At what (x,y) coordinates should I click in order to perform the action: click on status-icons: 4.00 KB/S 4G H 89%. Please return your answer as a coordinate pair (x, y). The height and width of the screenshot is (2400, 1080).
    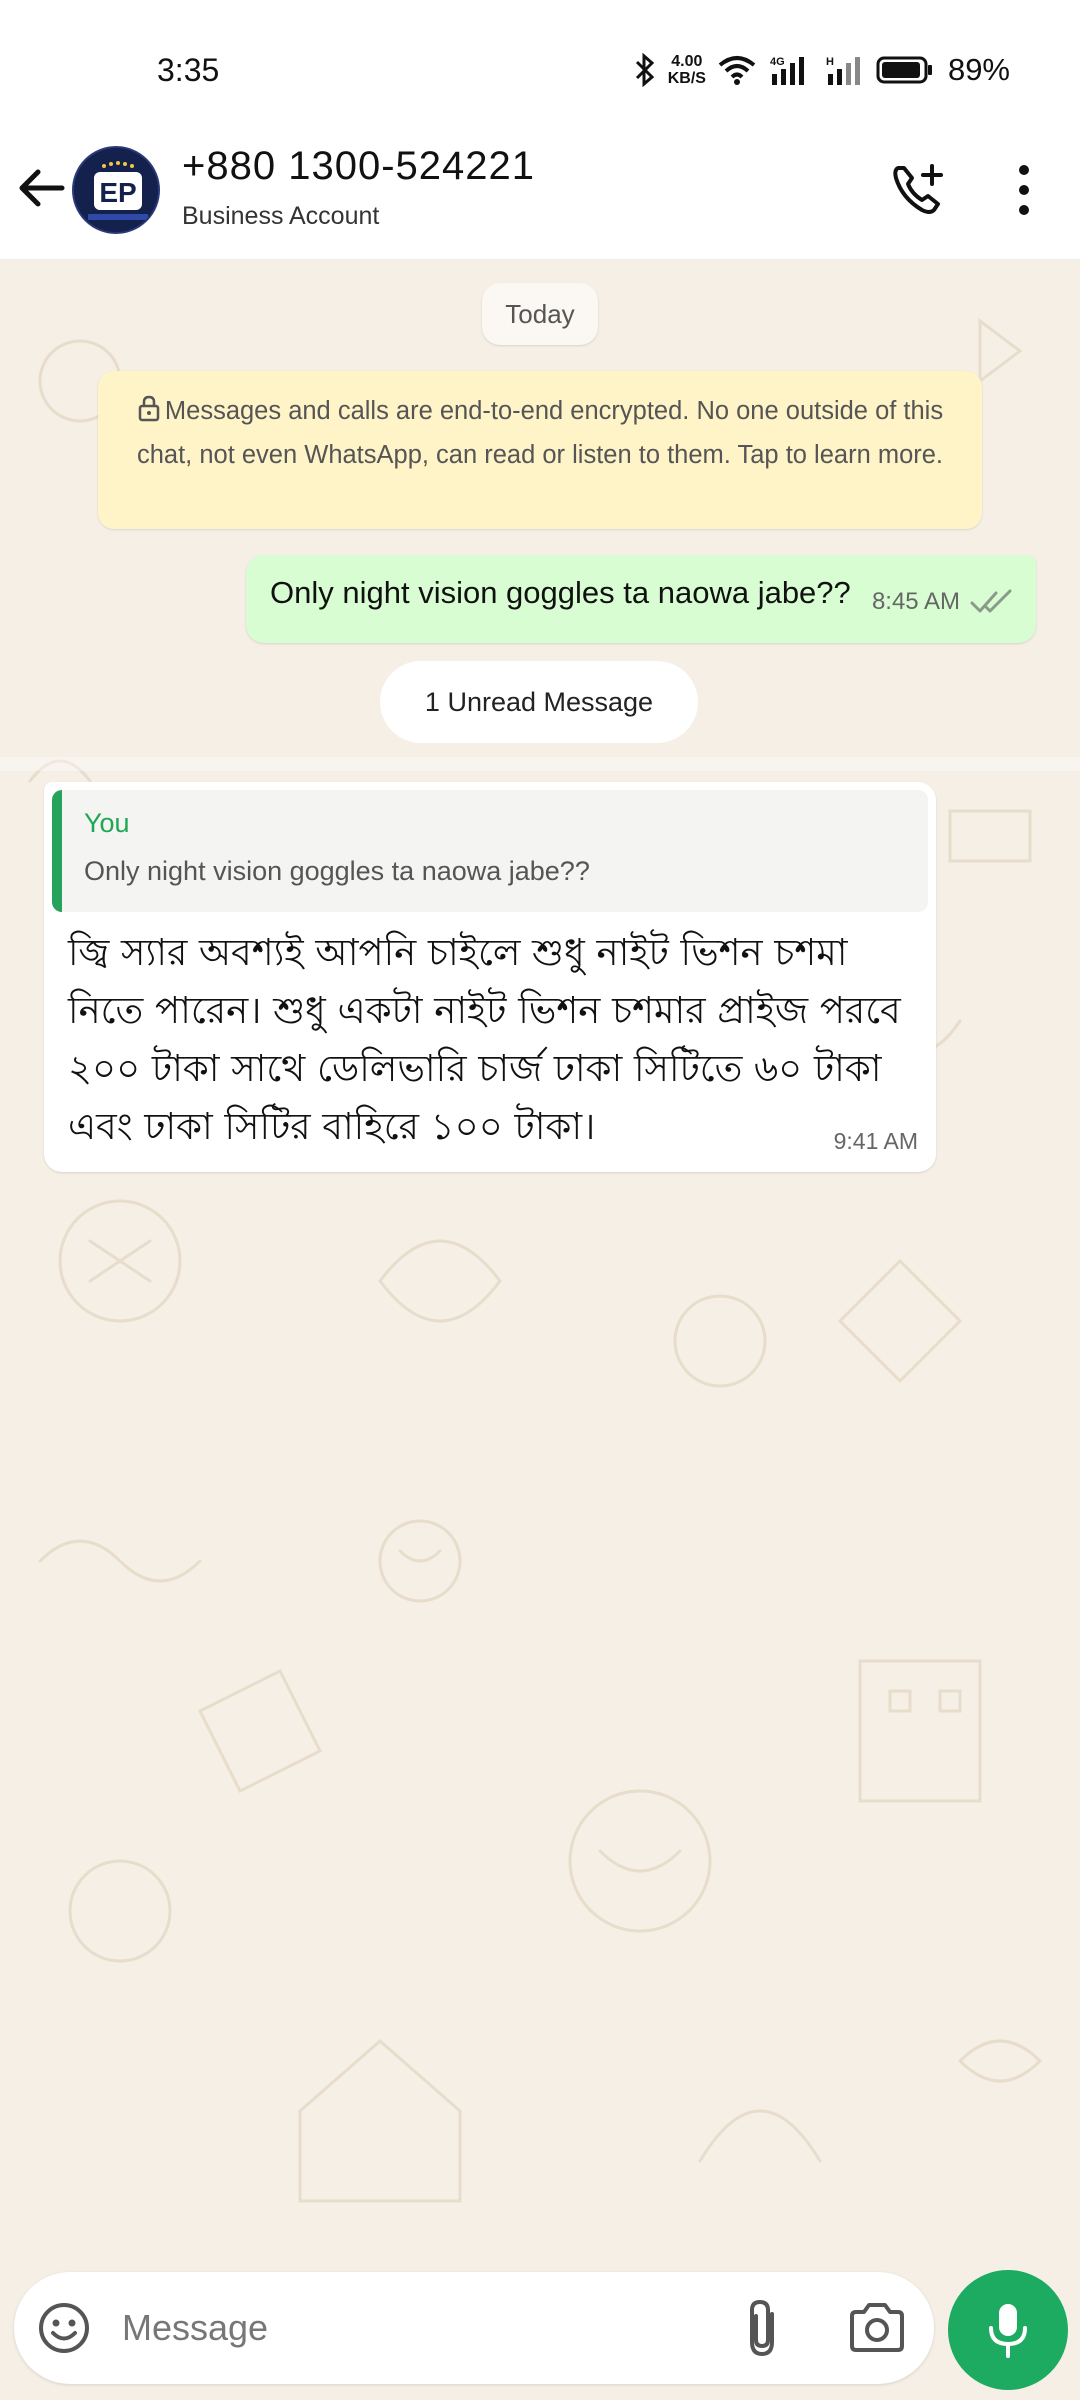
    Looking at the image, I should click on (822, 70).